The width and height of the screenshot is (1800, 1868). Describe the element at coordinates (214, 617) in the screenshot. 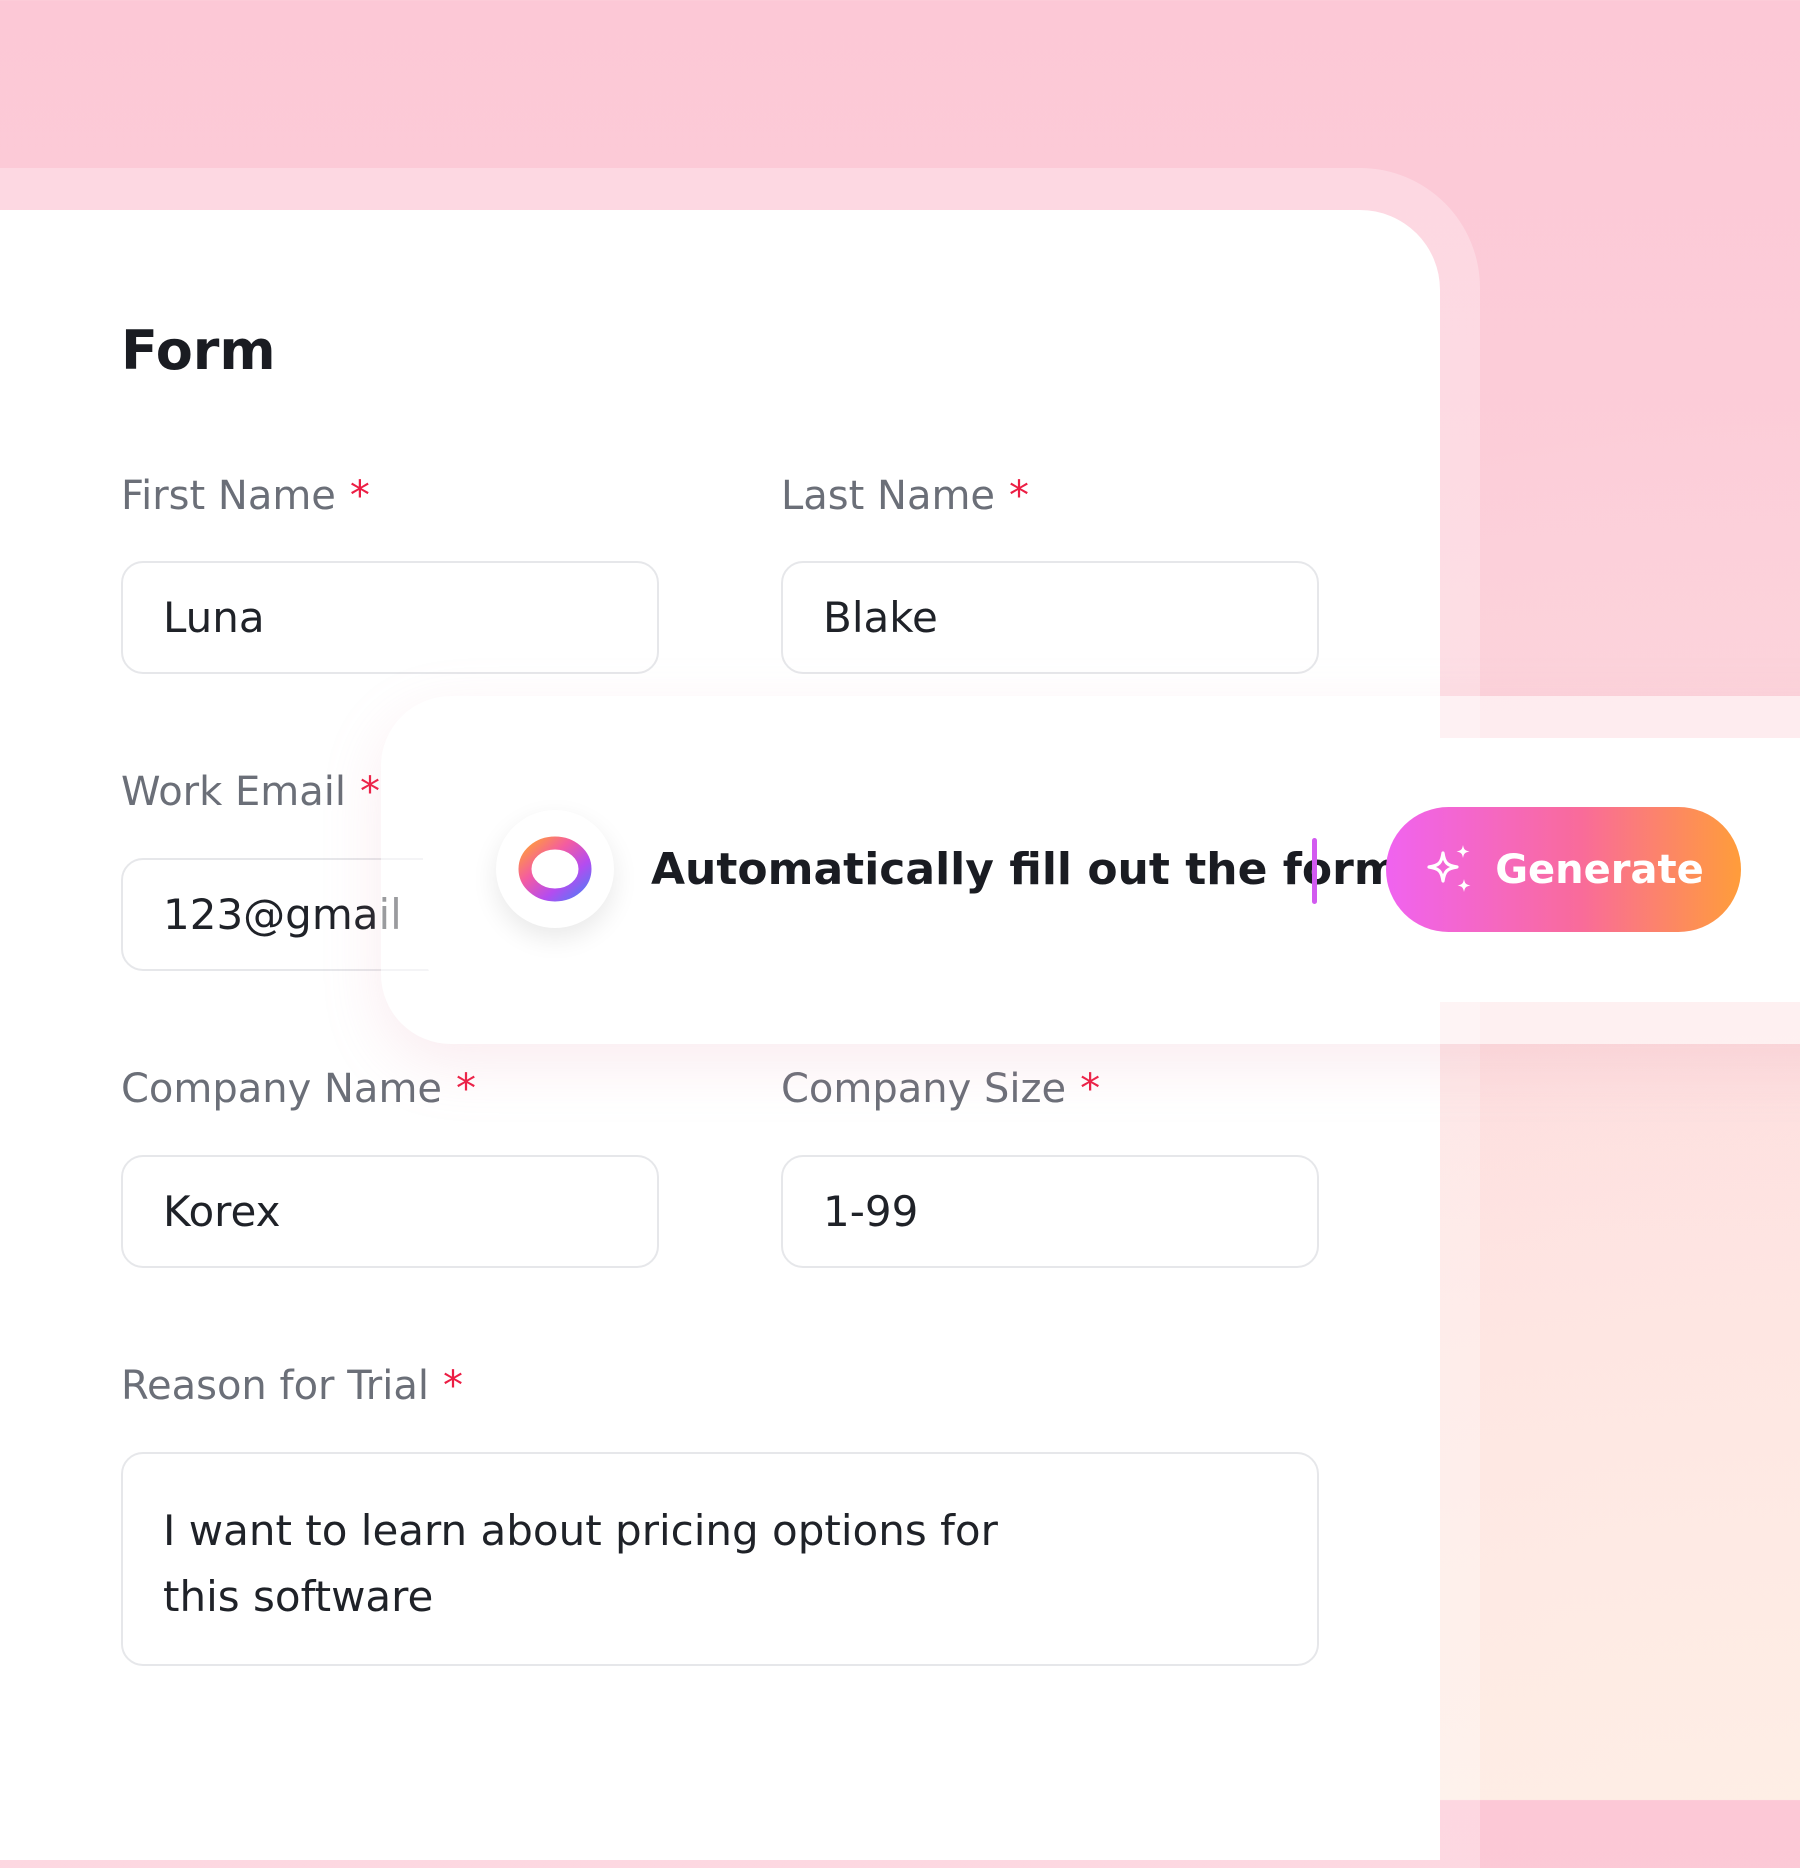

I see `first-name-value: Luna` at that location.